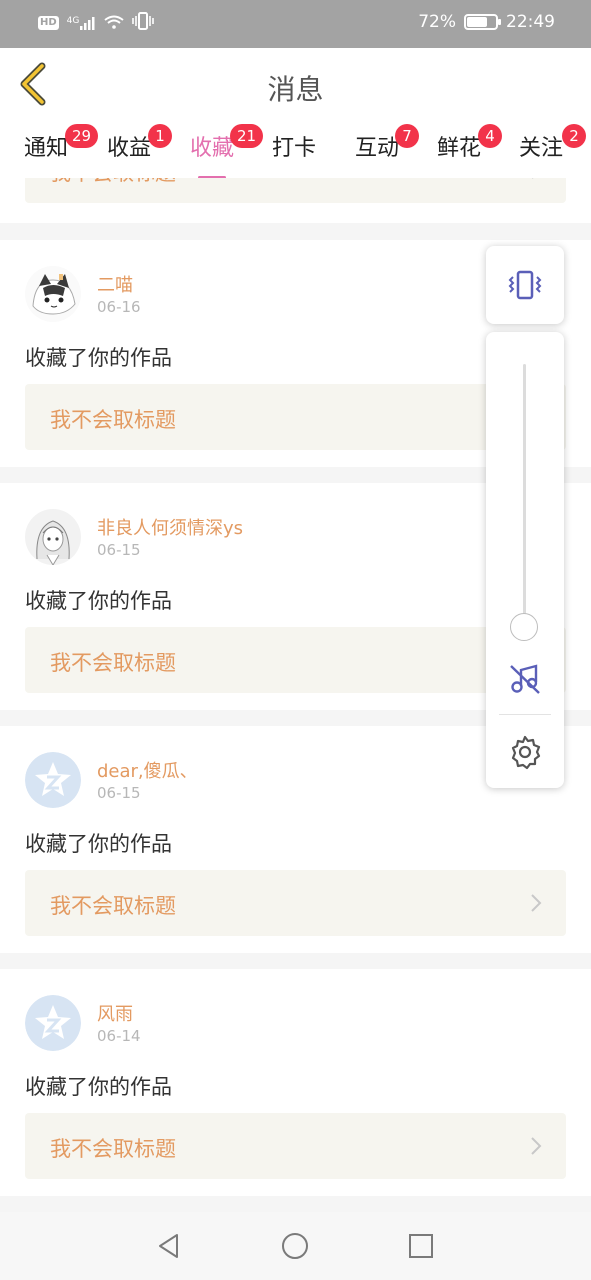 The height and width of the screenshot is (1280, 591). I want to click on vibrate-mode-icon, so click(143, 23).